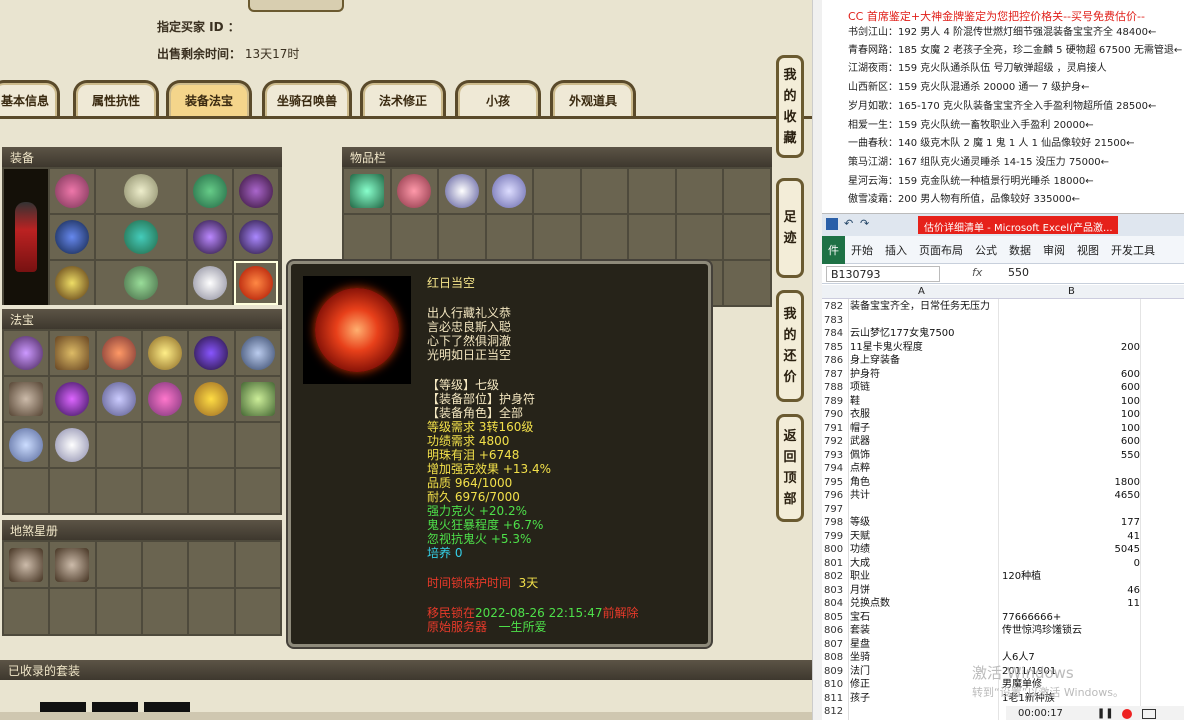 The image size is (1184, 720). I want to click on cell-a: 职业, so click(860, 576).